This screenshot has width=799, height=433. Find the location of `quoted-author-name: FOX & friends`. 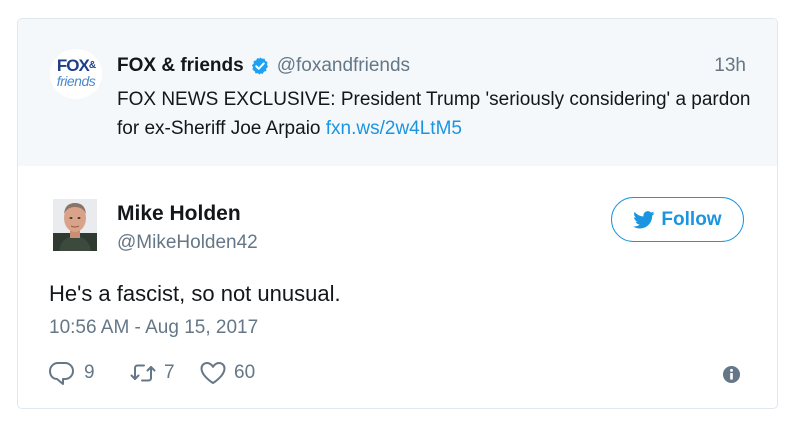

quoted-author-name: FOX & friends is located at coordinates (180, 66).